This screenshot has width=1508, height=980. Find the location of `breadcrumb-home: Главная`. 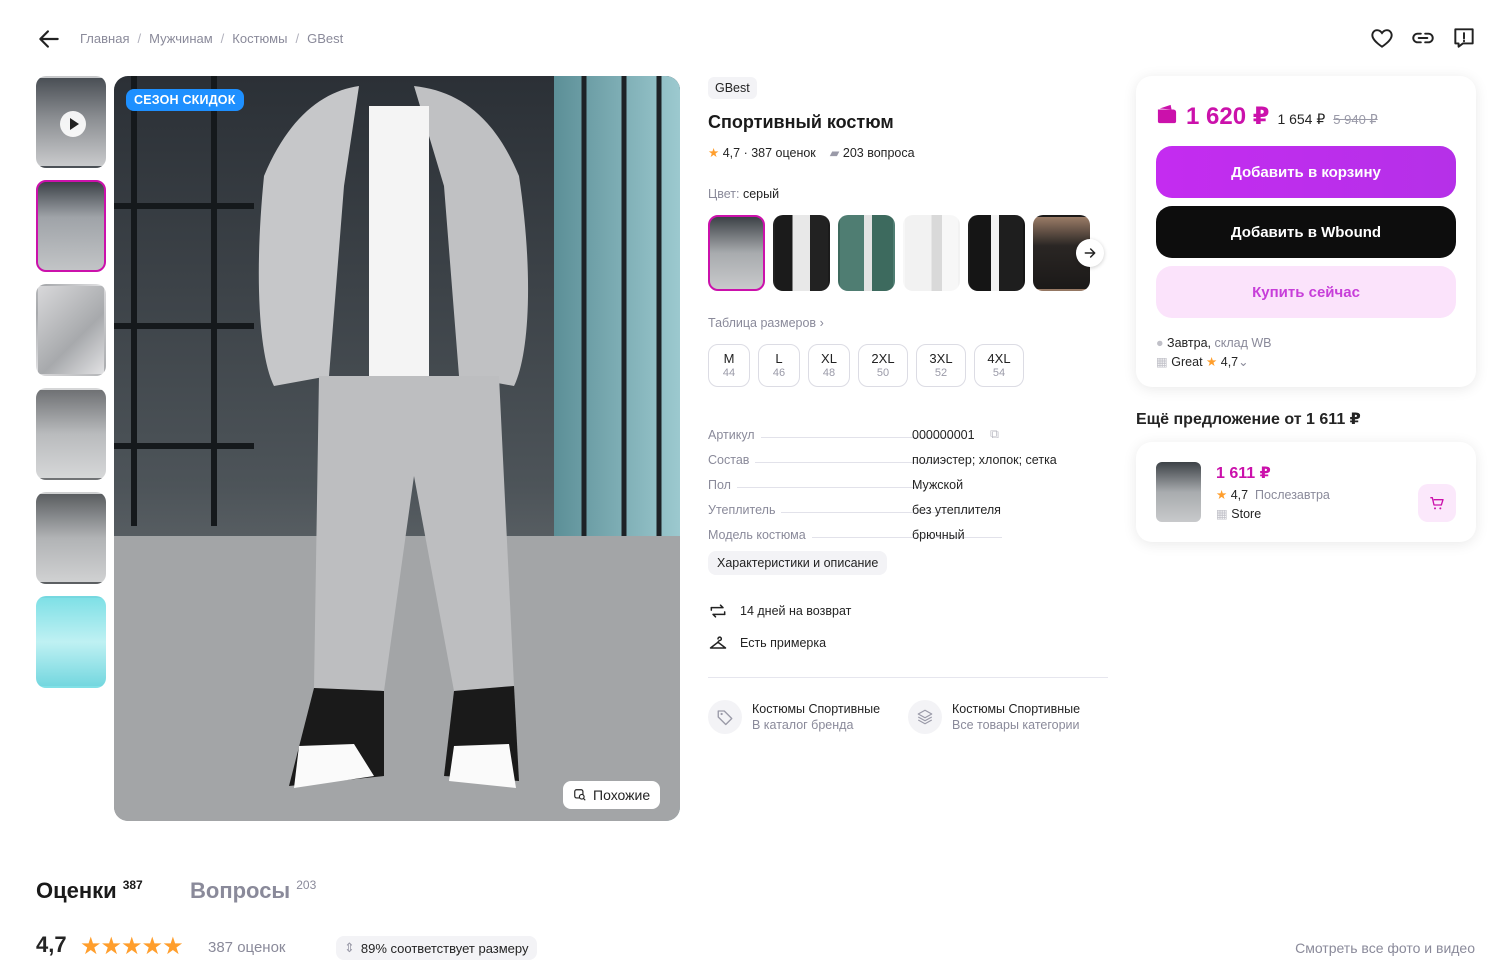

breadcrumb-home: Главная is located at coordinates (104, 38).